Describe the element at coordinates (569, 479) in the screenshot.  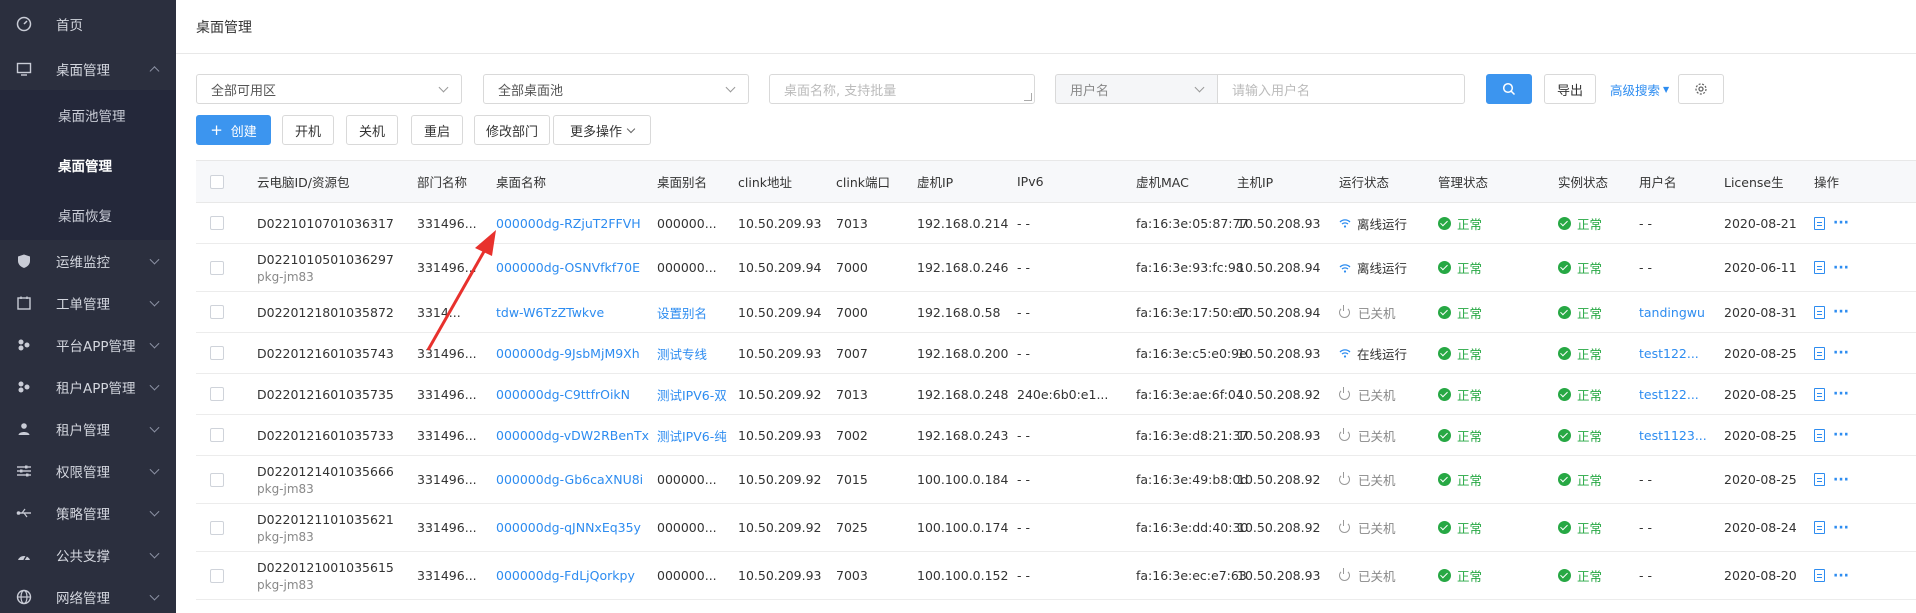
I see `desktop-name-link: 000000dg-Gb6caXNU8i` at that location.